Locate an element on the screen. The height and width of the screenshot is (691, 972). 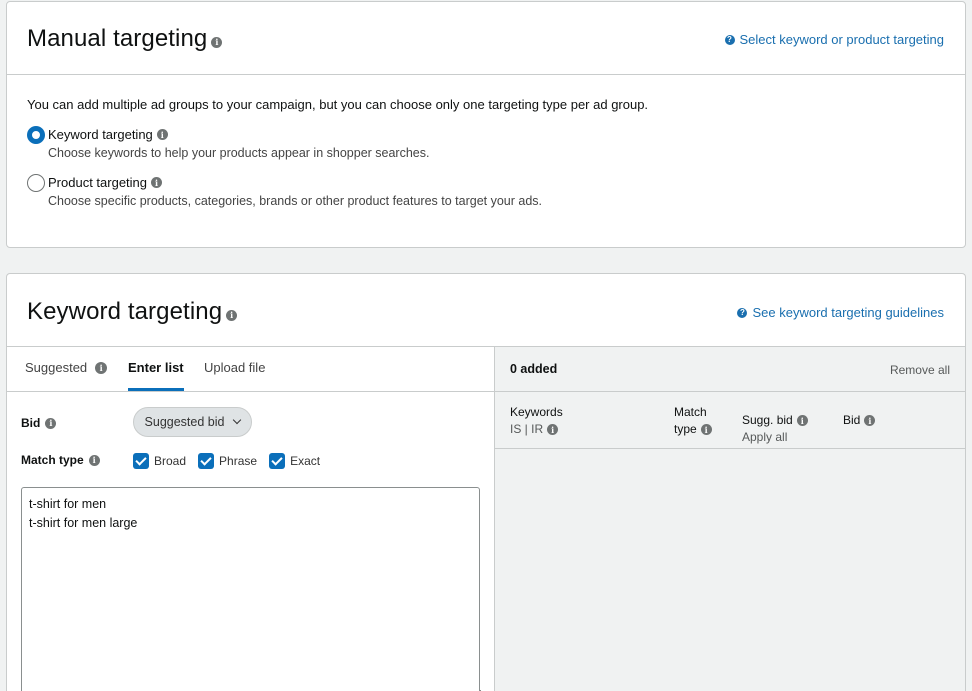
help-link-text: Select keyword or product targeting is located at coordinates (842, 39).